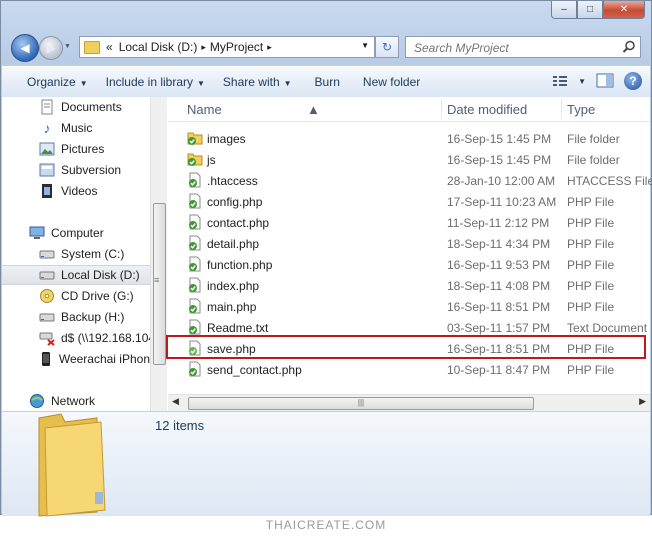 The image size is (652, 536). Describe the element at coordinates (499, 306) in the screenshot. I see `file-date: 16-Sep-11 8:51 PM` at that location.